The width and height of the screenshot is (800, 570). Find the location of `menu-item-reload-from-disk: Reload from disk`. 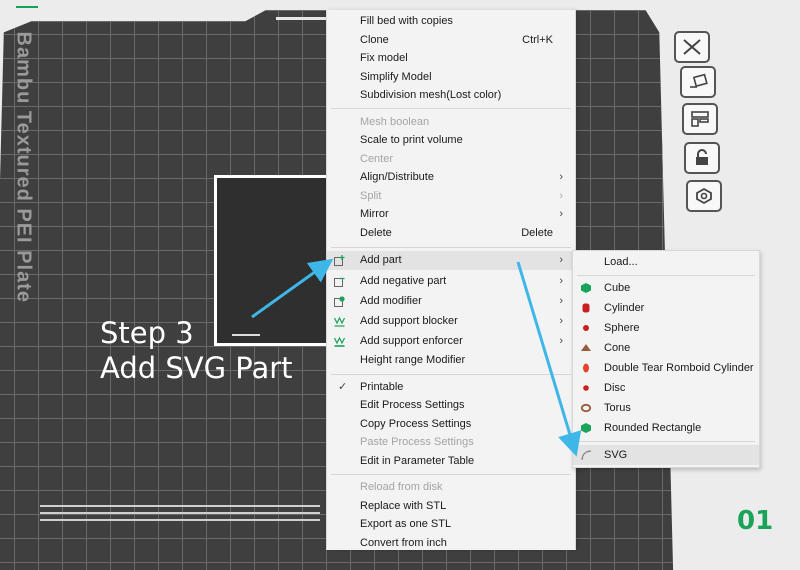

menu-item-reload-from-disk: Reload from disk is located at coordinates (401, 487).